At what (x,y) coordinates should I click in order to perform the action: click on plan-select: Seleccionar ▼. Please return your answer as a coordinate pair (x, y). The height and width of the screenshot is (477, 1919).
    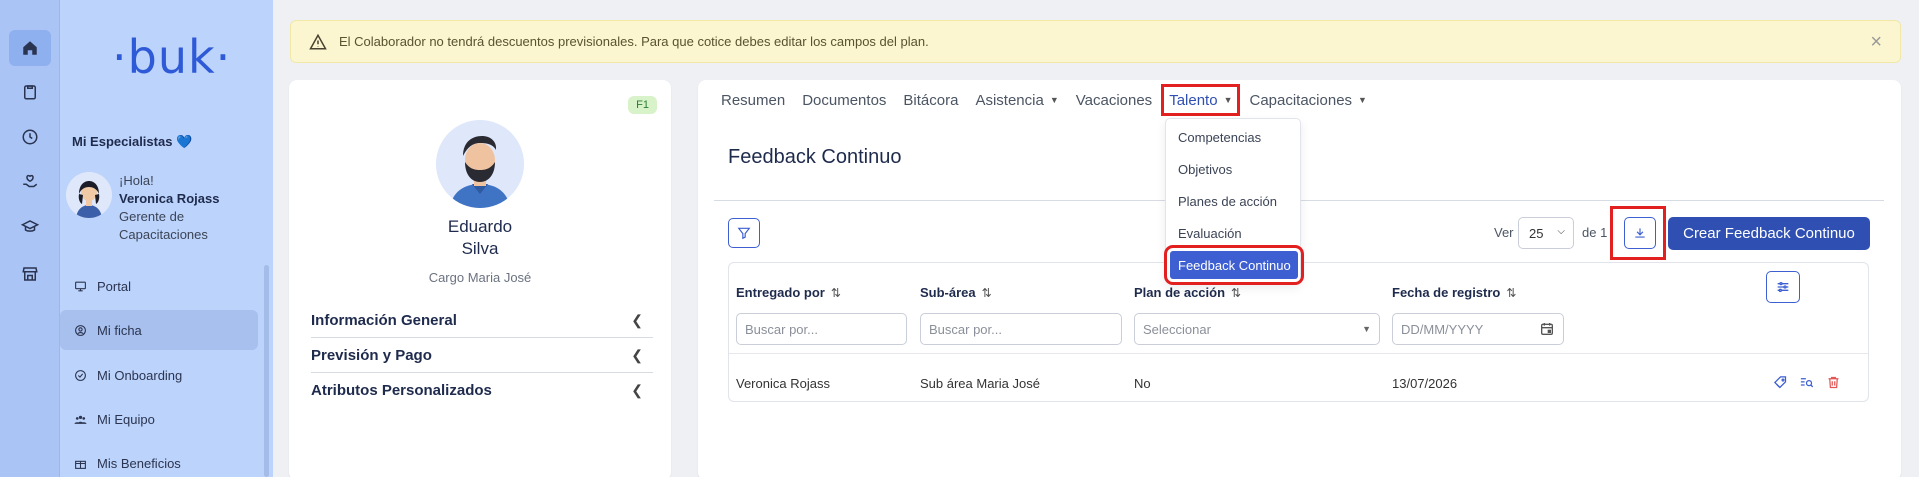
    Looking at the image, I should click on (1257, 329).